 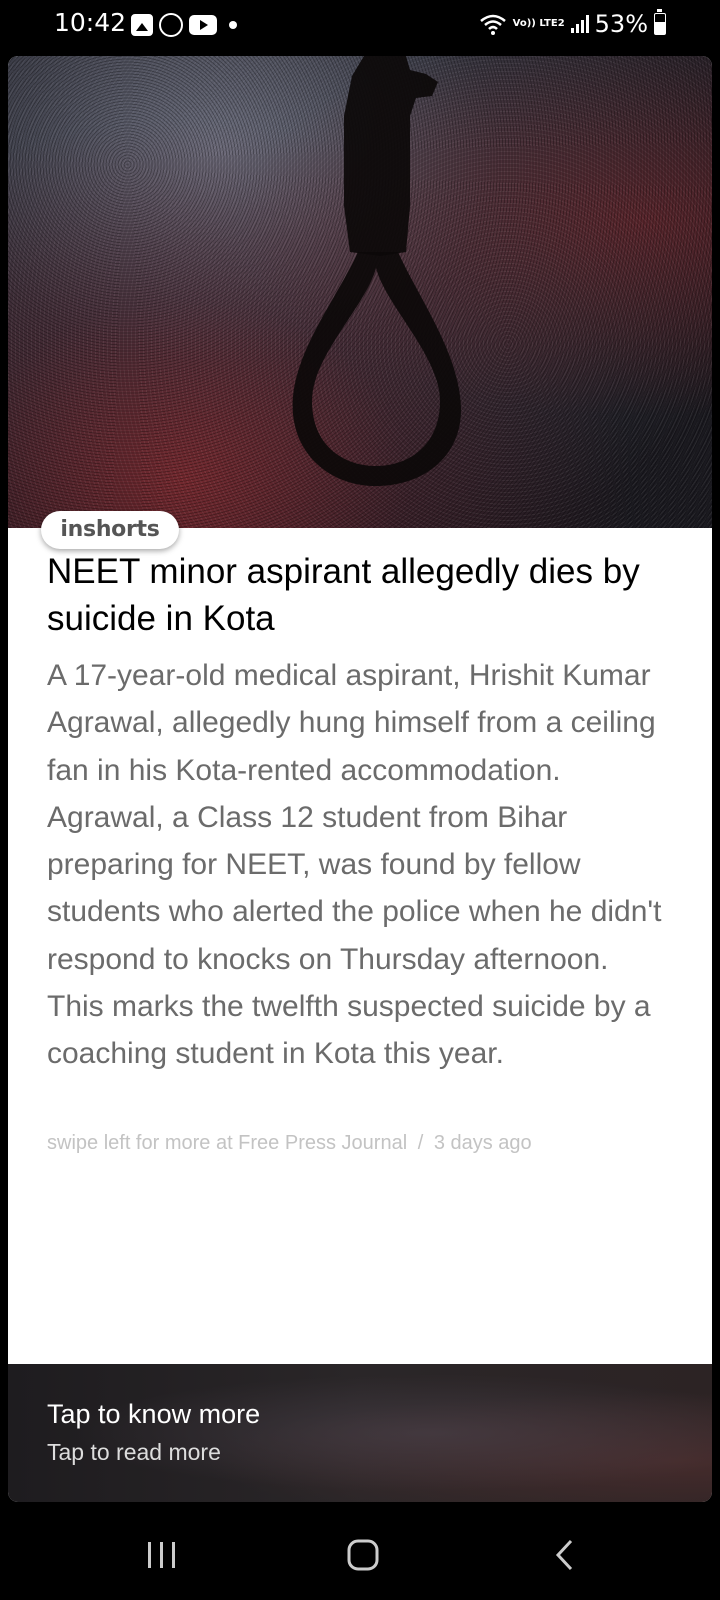 What do you see at coordinates (621, 24) in the screenshot?
I see `battery-percentage: 53%` at bounding box center [621, 24].